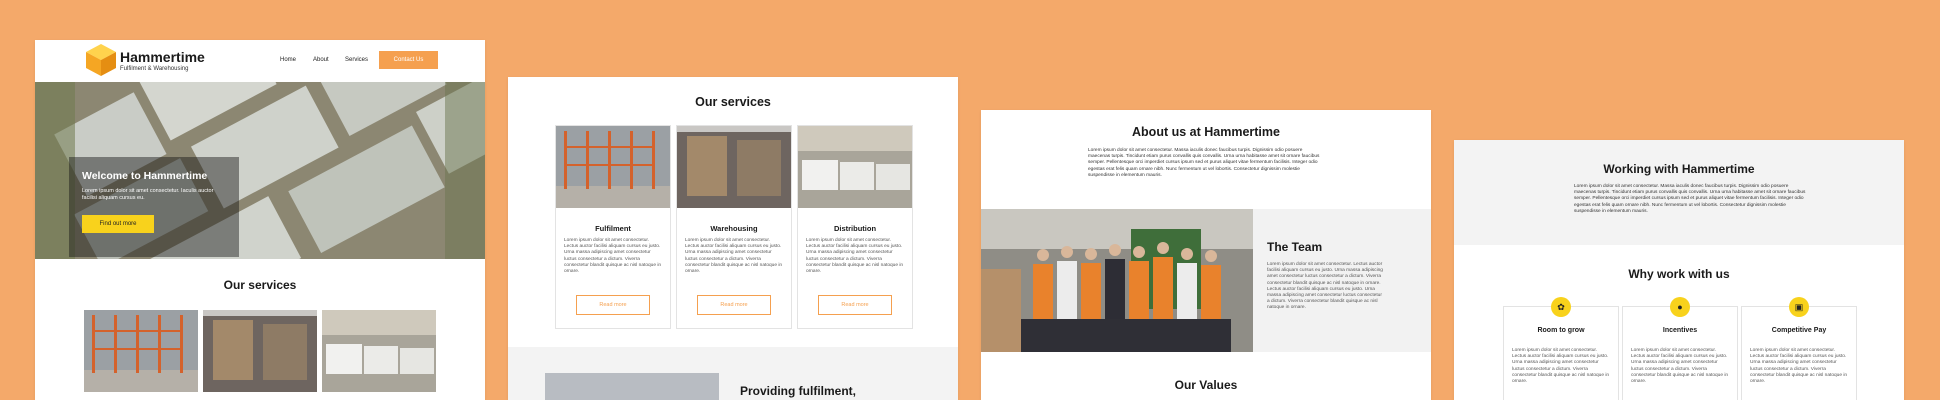 Image resolution: width=1940 pixels, height=400 pixels. What do you see at coordinates (1117, 280) in the screenshot?
I see `team-photo` at bounding box center [1117, 280].